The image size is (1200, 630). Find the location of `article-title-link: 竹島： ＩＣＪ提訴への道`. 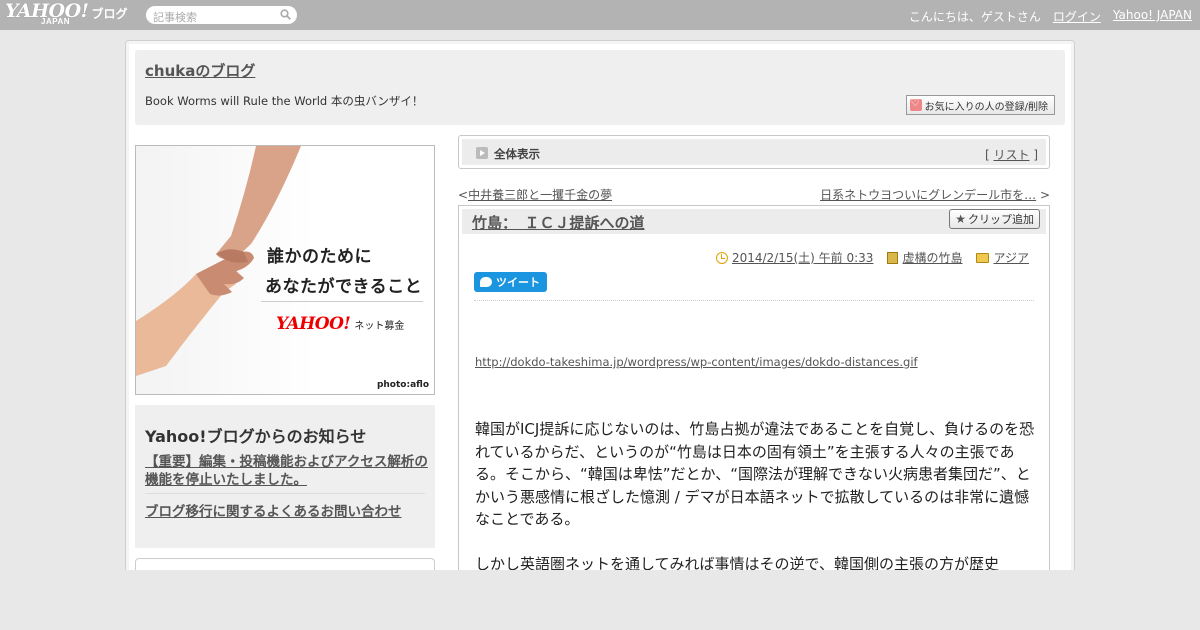

article-title-link: 竹島： ＩＣＪ提訴への道 is located at coordinates (558, 222).